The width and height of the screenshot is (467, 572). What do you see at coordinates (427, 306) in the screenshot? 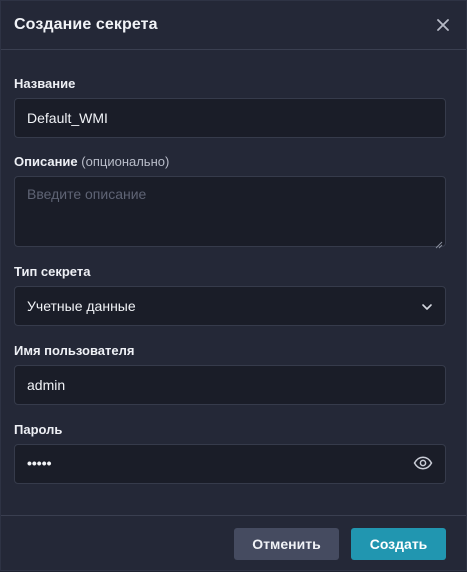
I see `chevron-down-icon` at bounding box center [427, 306].